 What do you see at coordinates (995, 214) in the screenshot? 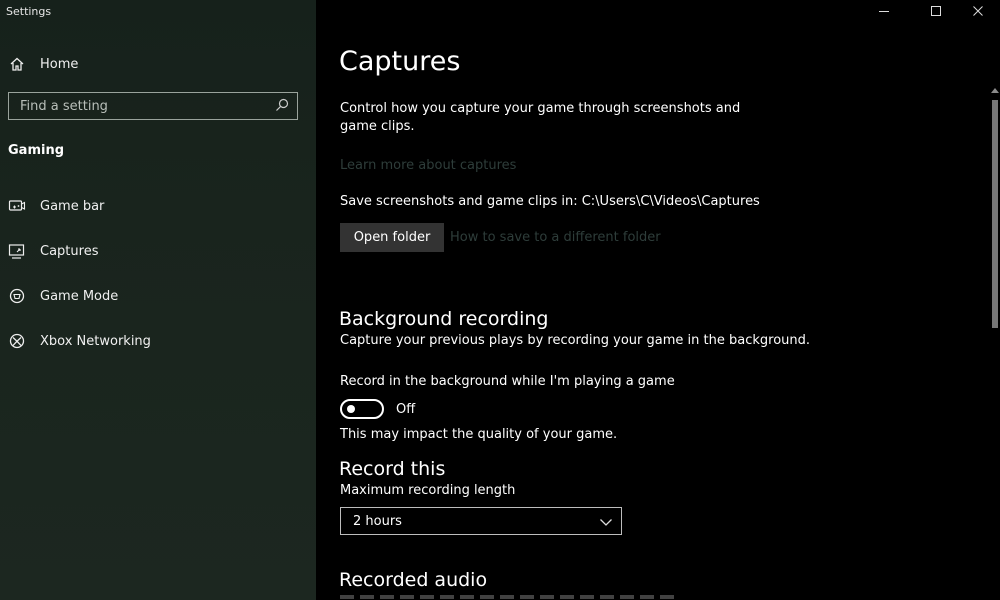
I see `scrollbar-thumb` at bounding box center [995, 214].